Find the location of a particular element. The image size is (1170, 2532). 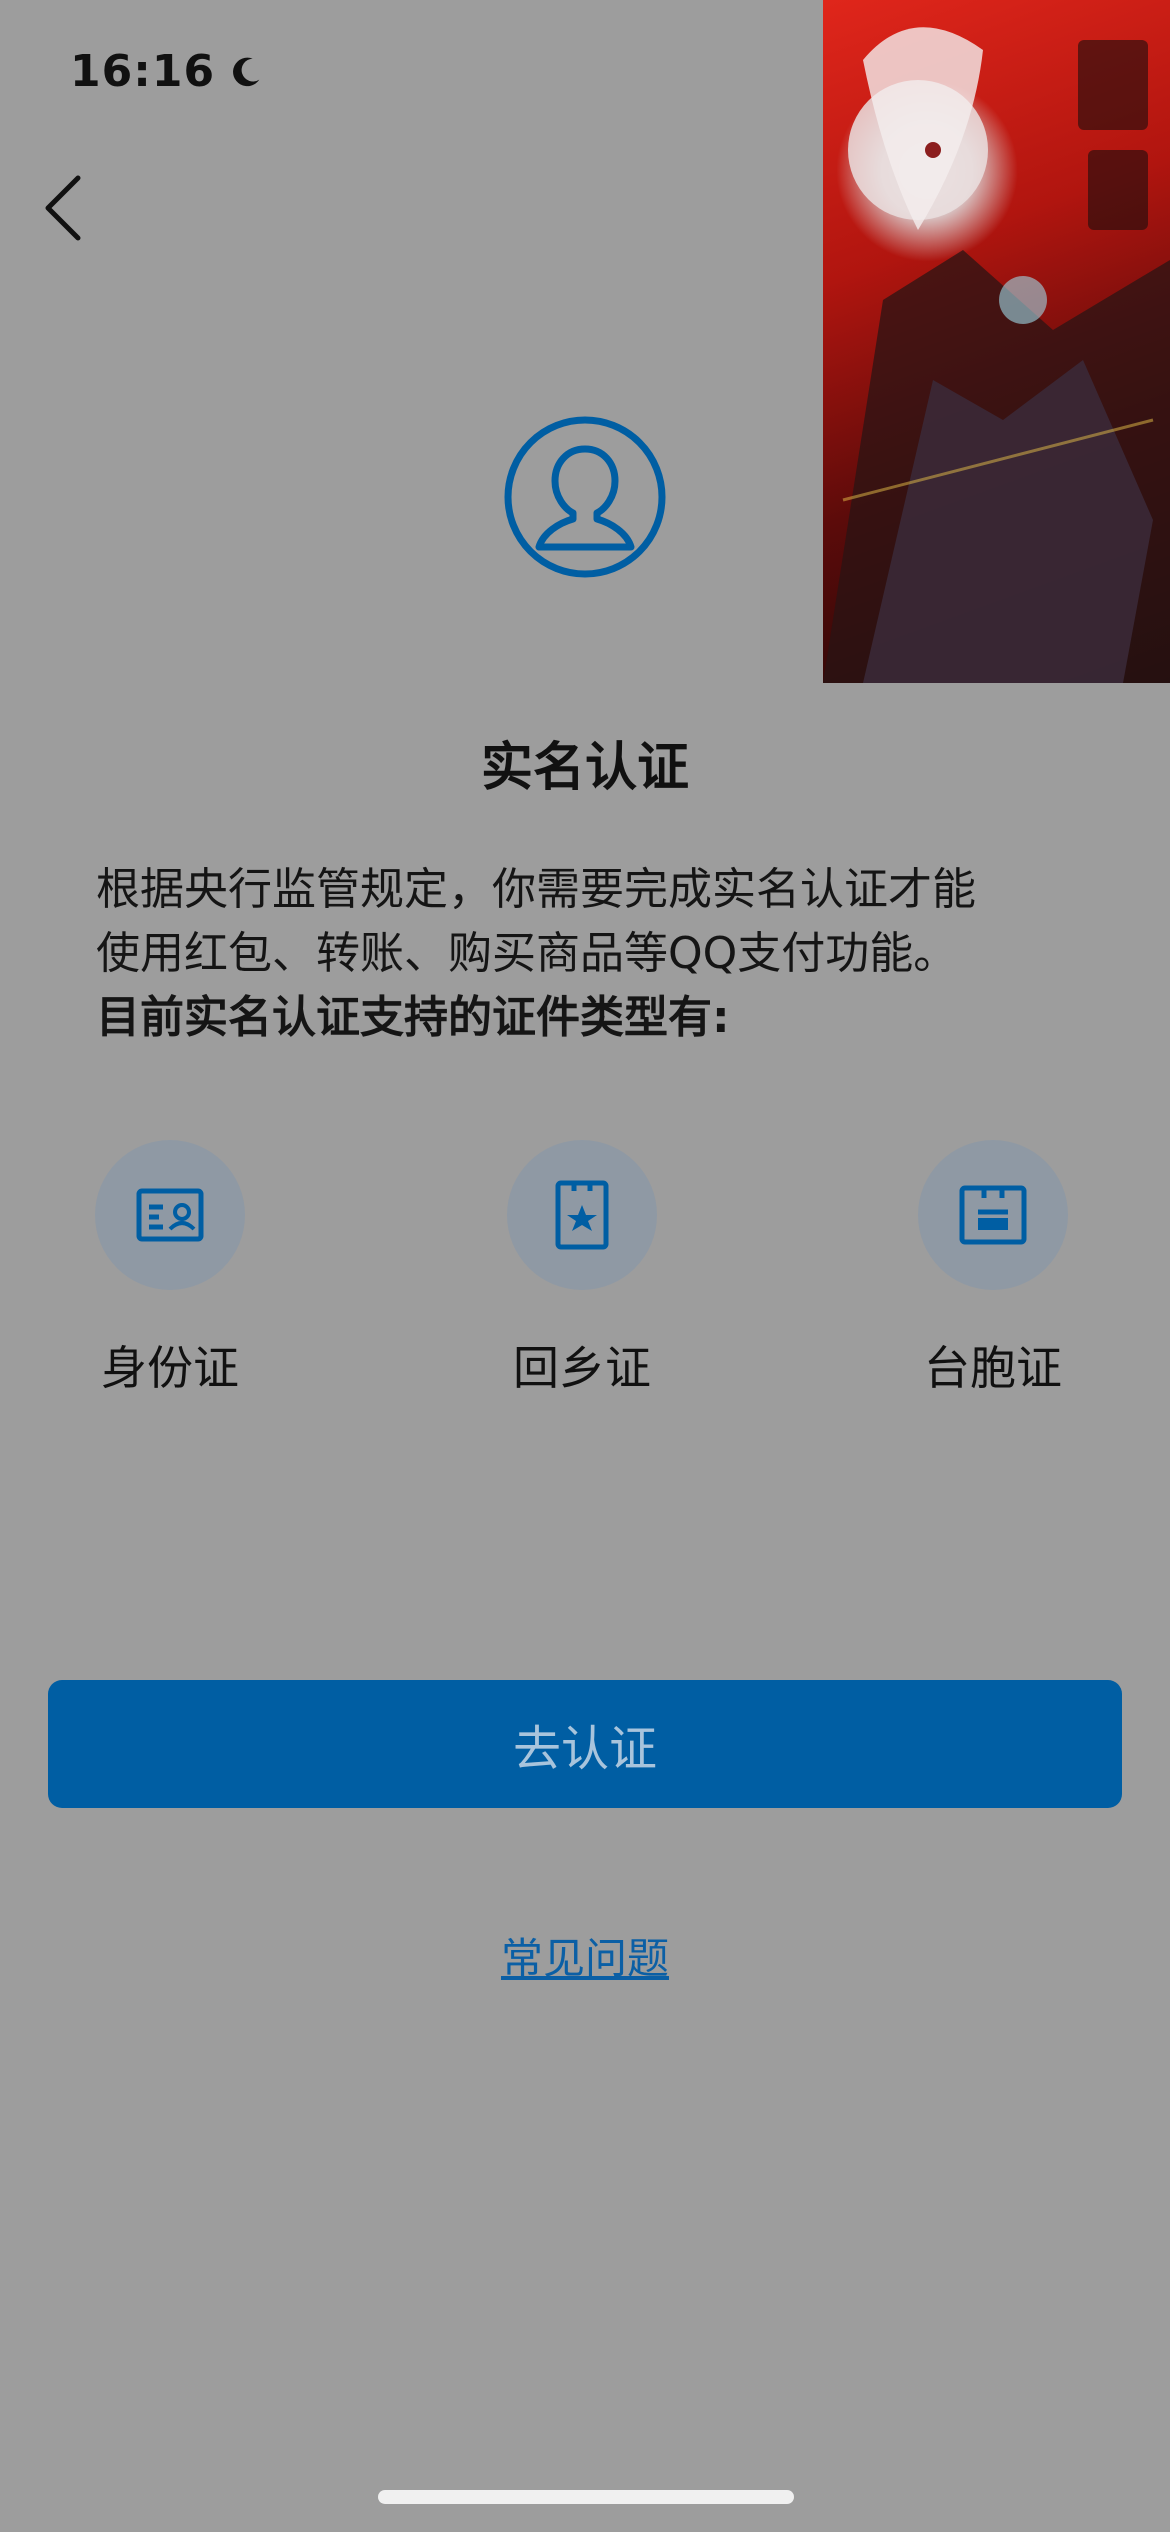

user-avatar-icon is located at coordinates (585, 497).